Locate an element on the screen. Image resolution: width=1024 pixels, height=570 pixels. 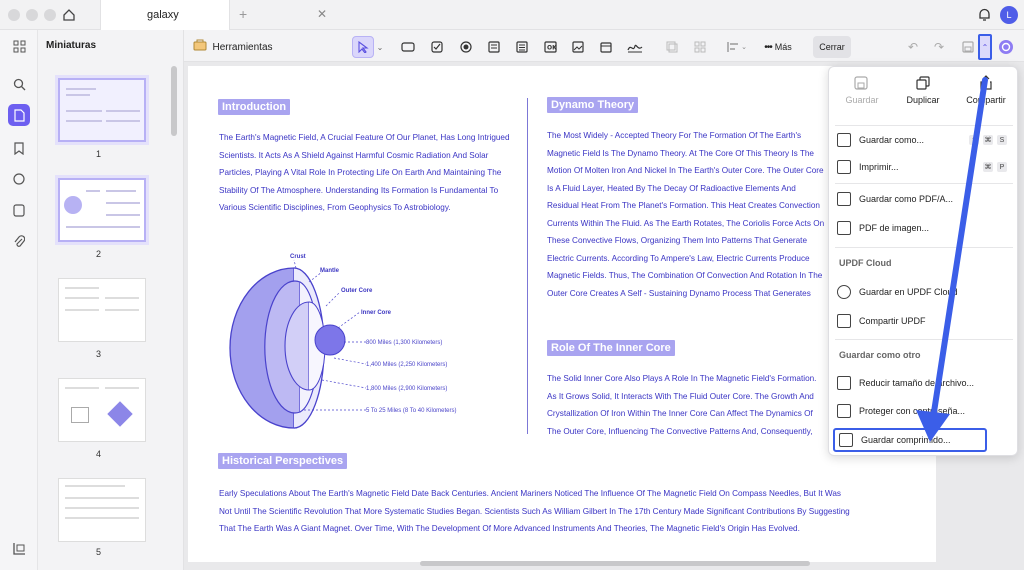
toolbox-icon is located at coordinates (200, 47).